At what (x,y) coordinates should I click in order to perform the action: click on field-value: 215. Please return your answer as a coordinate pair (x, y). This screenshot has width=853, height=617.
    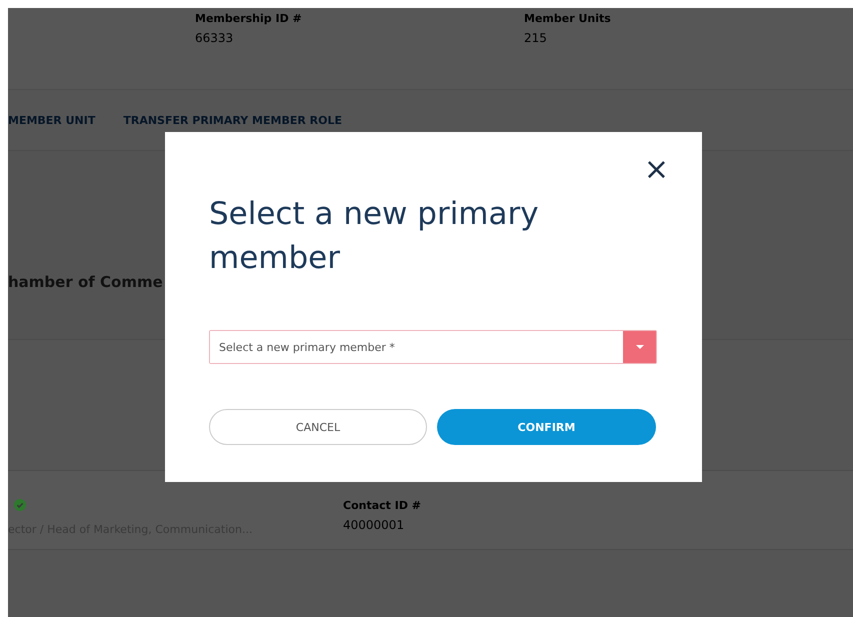
    Looking at the image, I should click on (536, 38).